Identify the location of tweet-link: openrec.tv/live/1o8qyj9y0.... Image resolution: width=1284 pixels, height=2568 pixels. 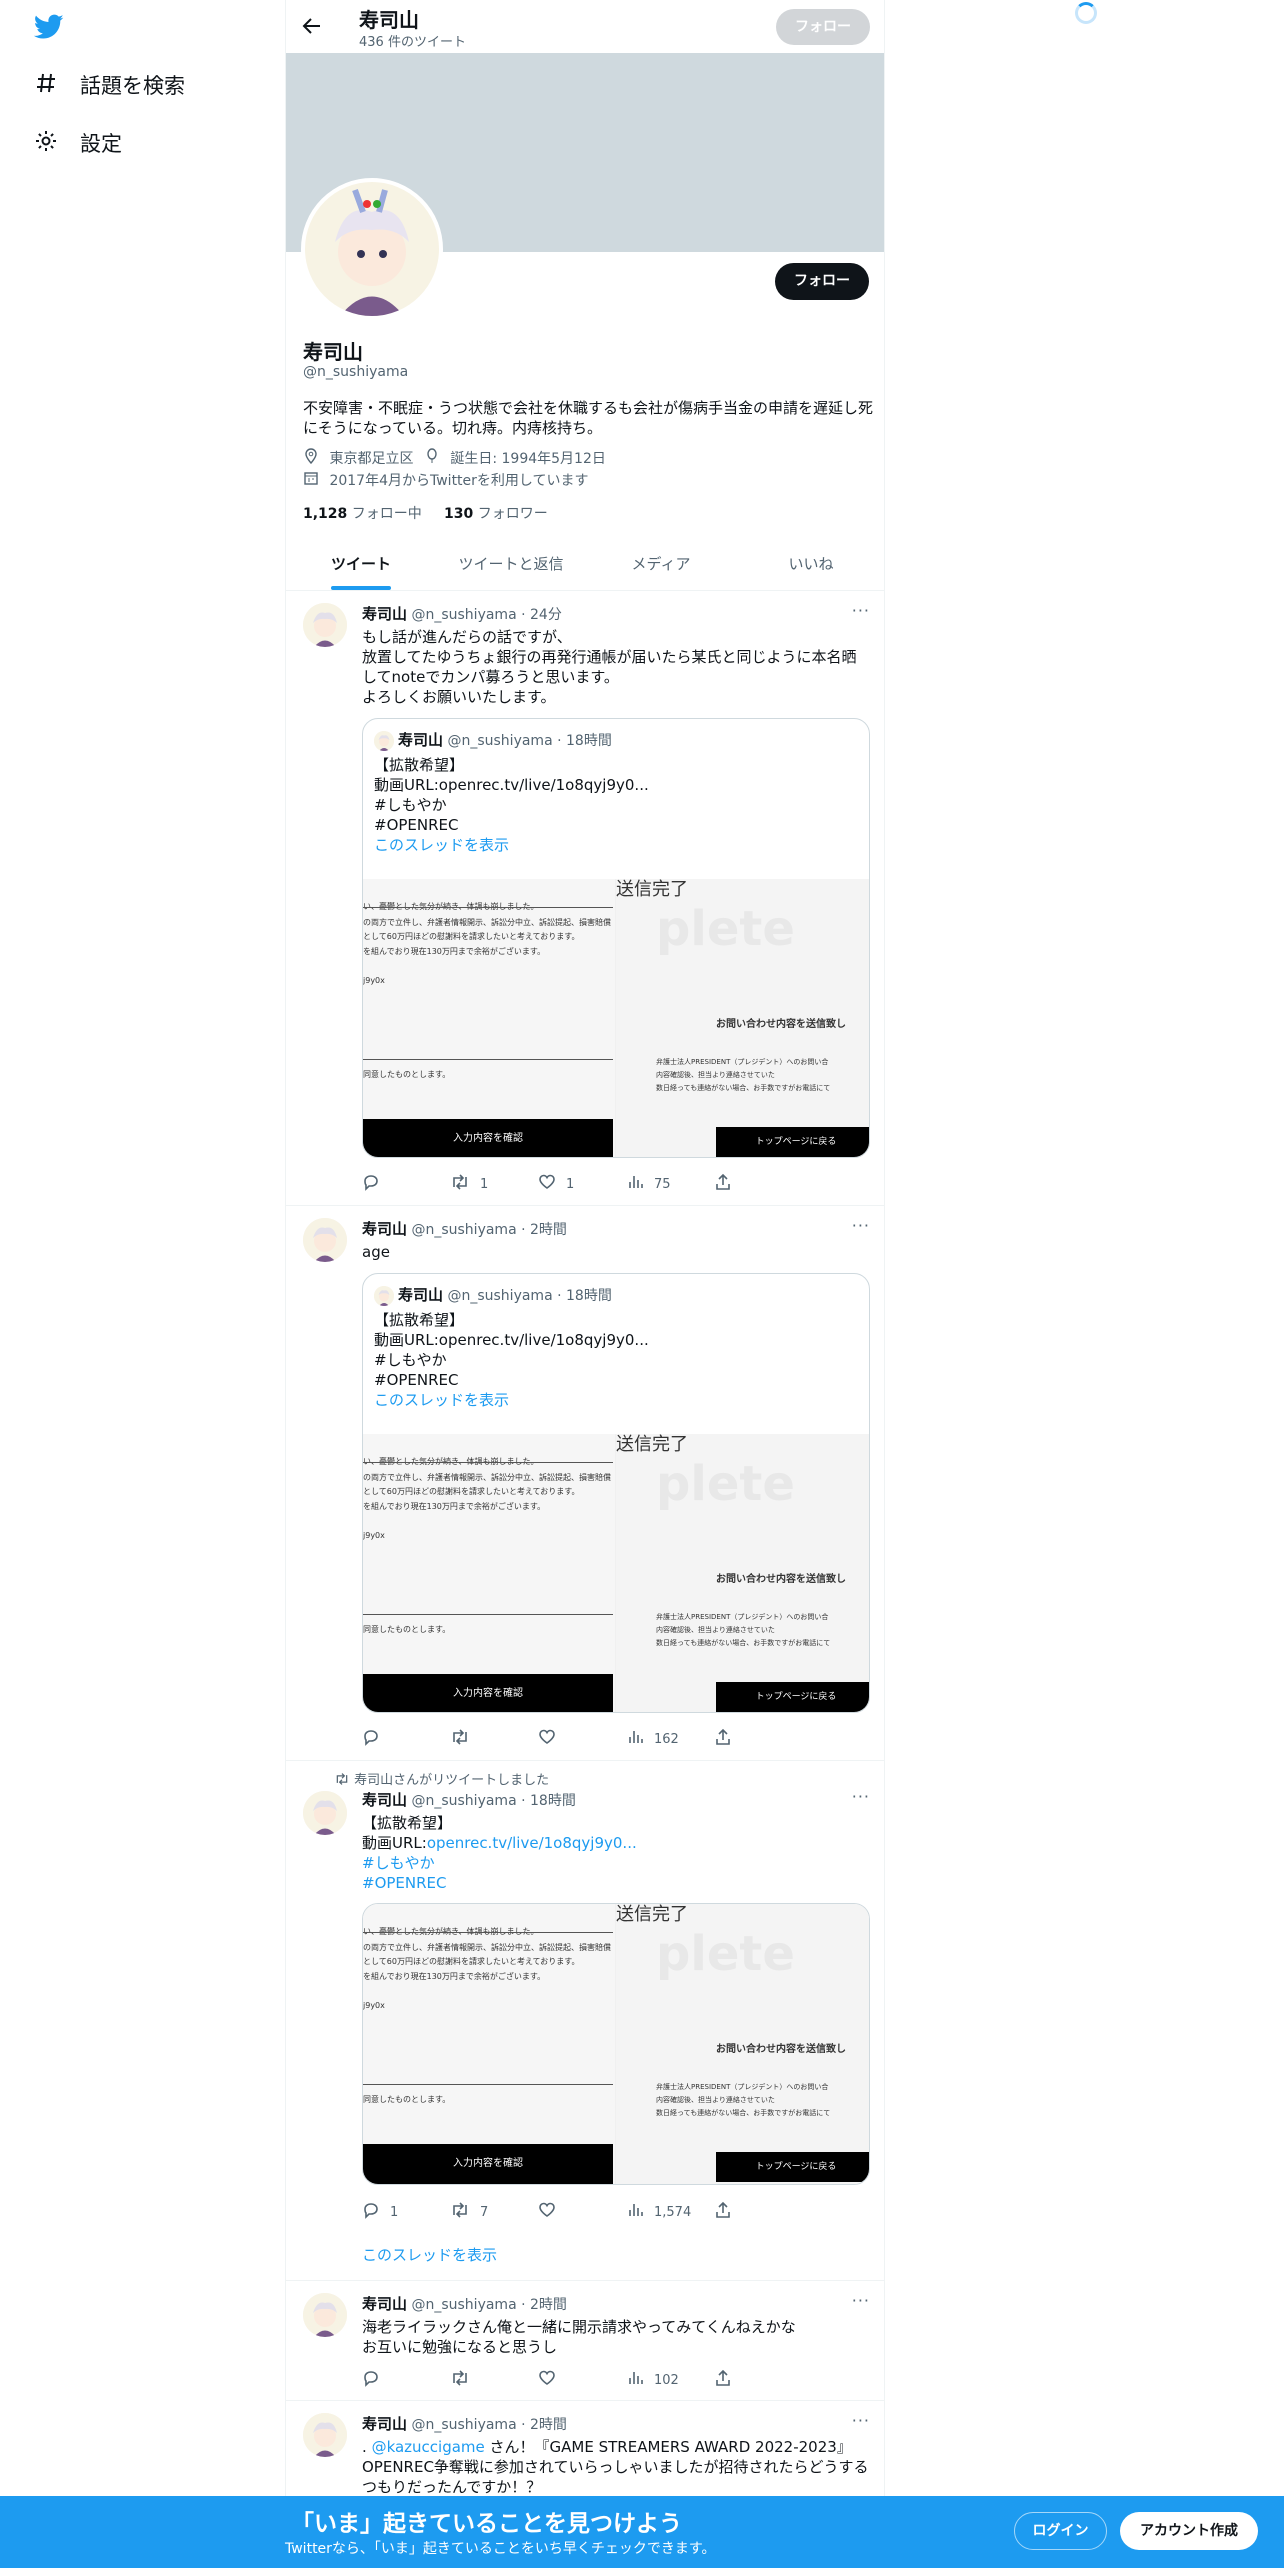
(532, 1843).